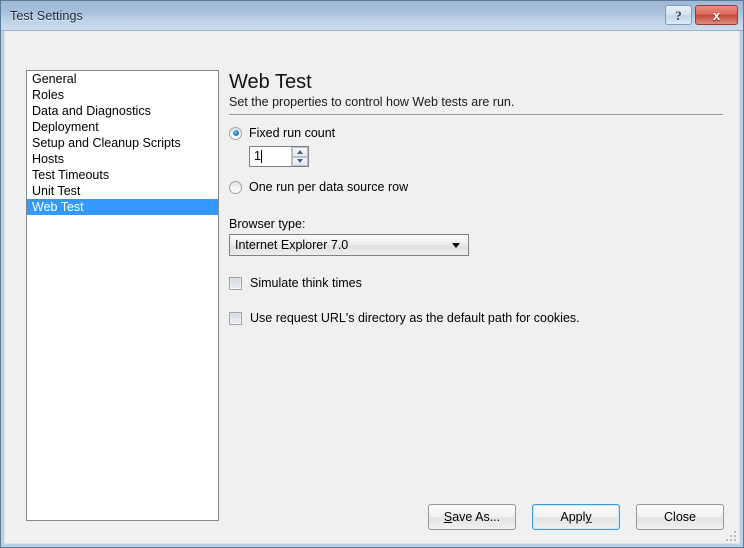  What do you see at coordinates (372, 16) in the screenshot?
I see `title-bar: Test Settings ? x` at bounding box center [372, 16].